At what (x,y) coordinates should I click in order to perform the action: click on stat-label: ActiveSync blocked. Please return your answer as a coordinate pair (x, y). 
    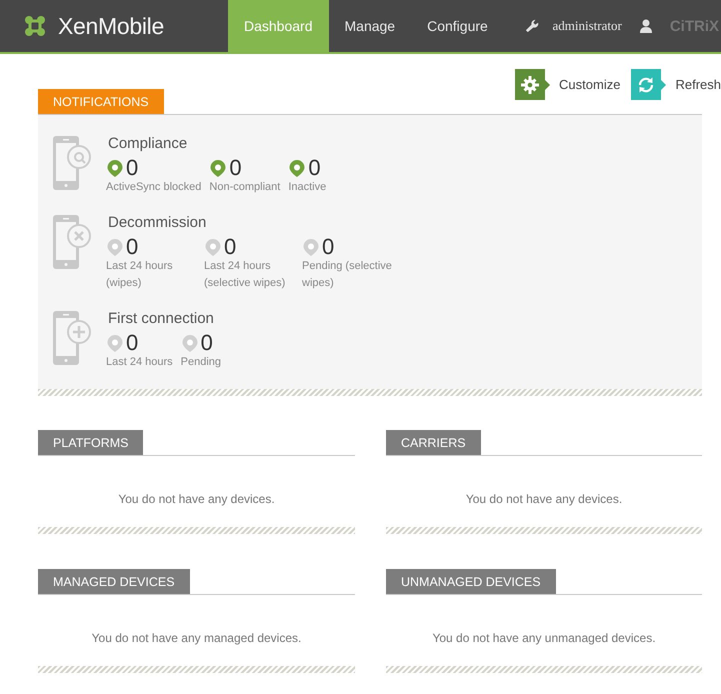
    Looking at the image, I should click on (154, 187).